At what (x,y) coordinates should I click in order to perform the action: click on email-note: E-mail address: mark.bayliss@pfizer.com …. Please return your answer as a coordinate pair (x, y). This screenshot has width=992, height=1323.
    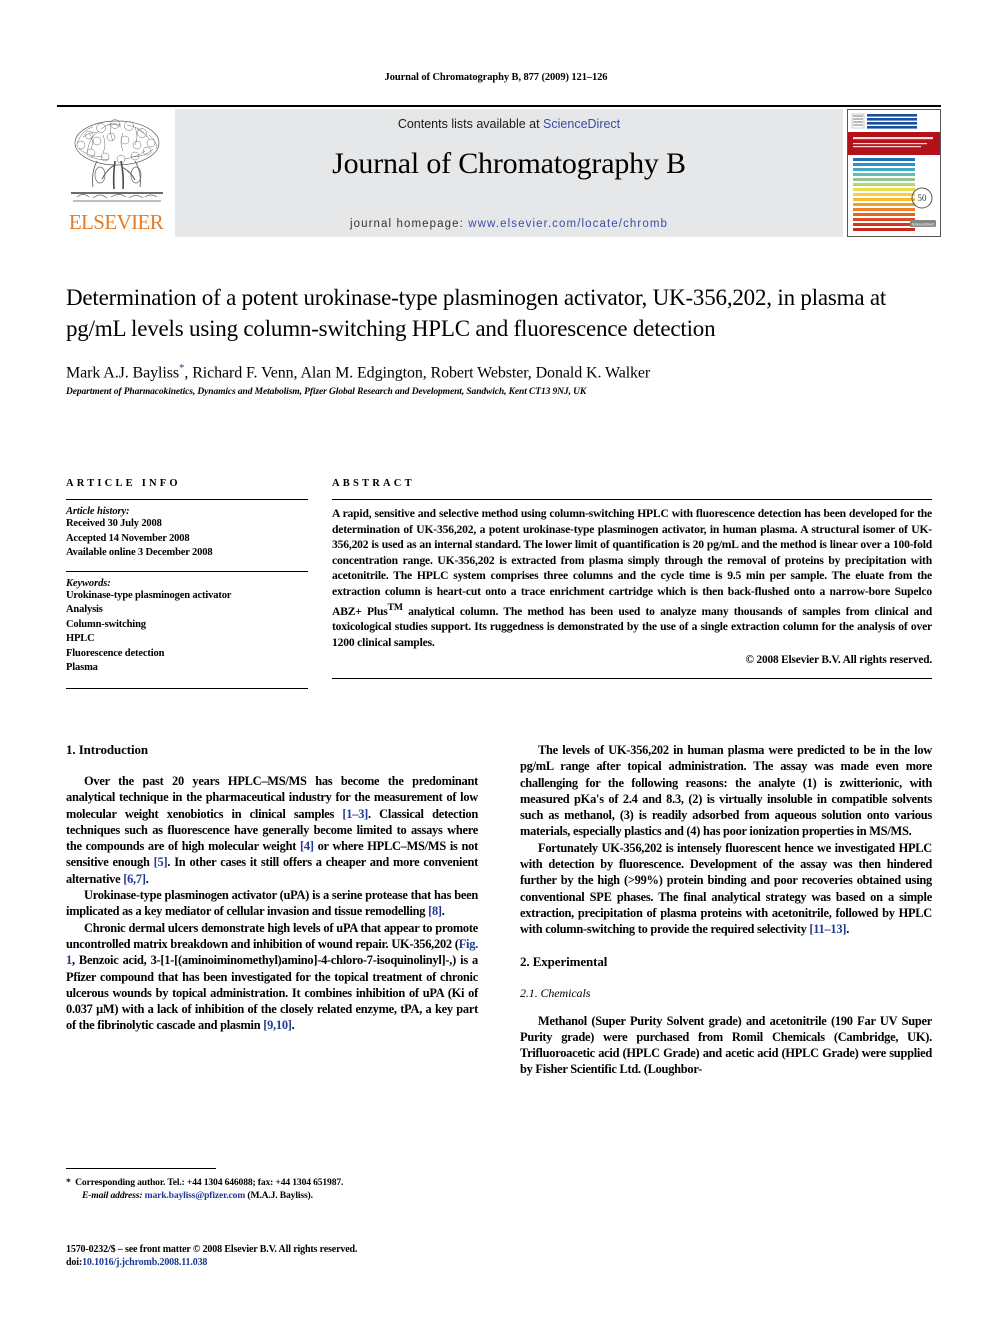
    Looking at the image, I should click on (272, 1196).